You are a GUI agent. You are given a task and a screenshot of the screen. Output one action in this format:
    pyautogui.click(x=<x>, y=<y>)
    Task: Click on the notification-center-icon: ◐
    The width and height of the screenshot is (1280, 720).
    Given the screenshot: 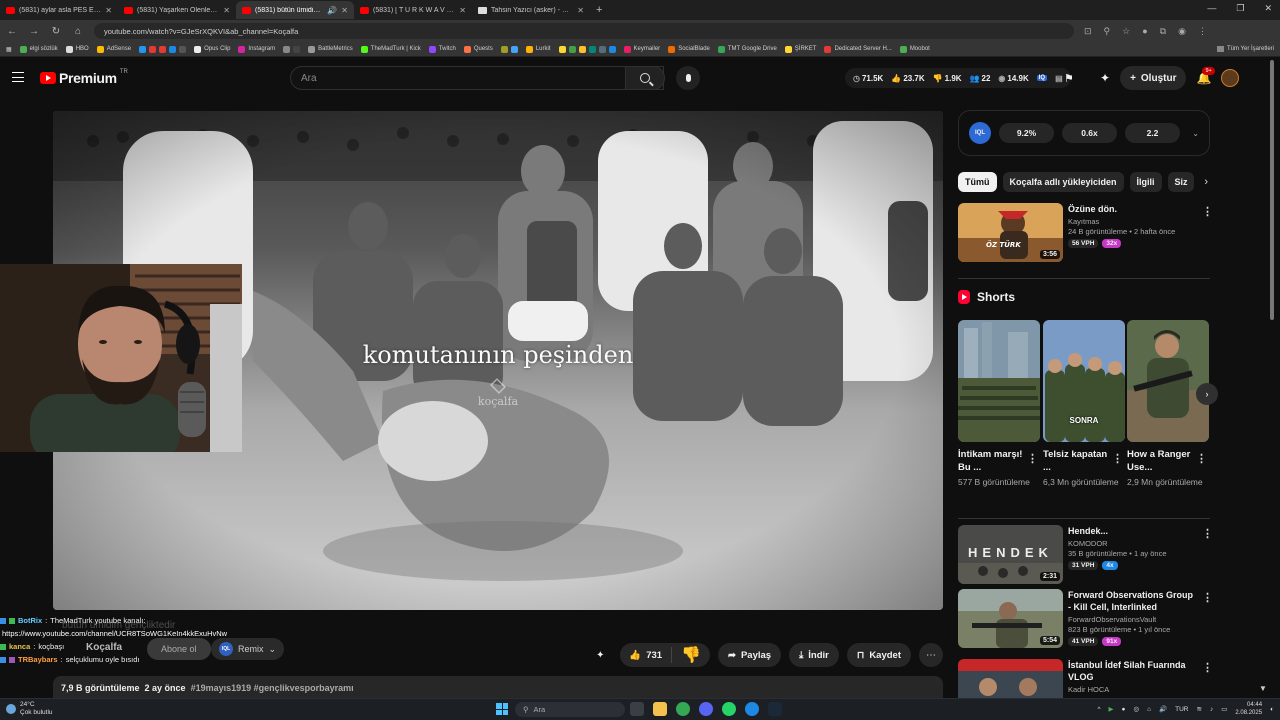 What is the action you would take?
    pyautogui.click(x=1272, y=709)
    